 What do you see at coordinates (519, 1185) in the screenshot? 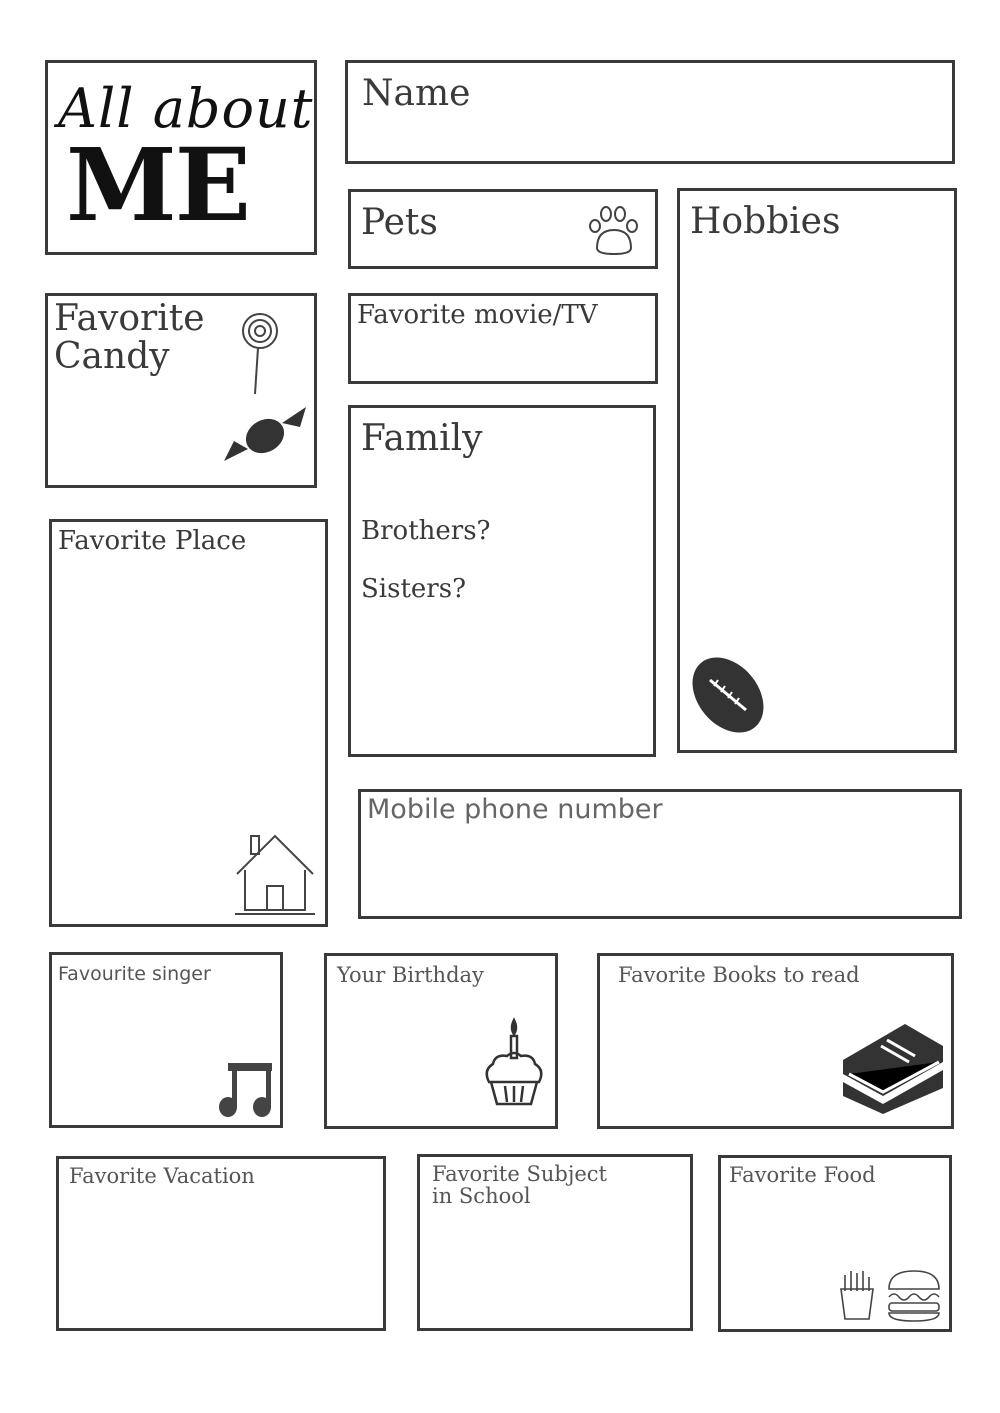
I see `subject-label: Favorite Subject in School` at bounding box center [519, 1185].